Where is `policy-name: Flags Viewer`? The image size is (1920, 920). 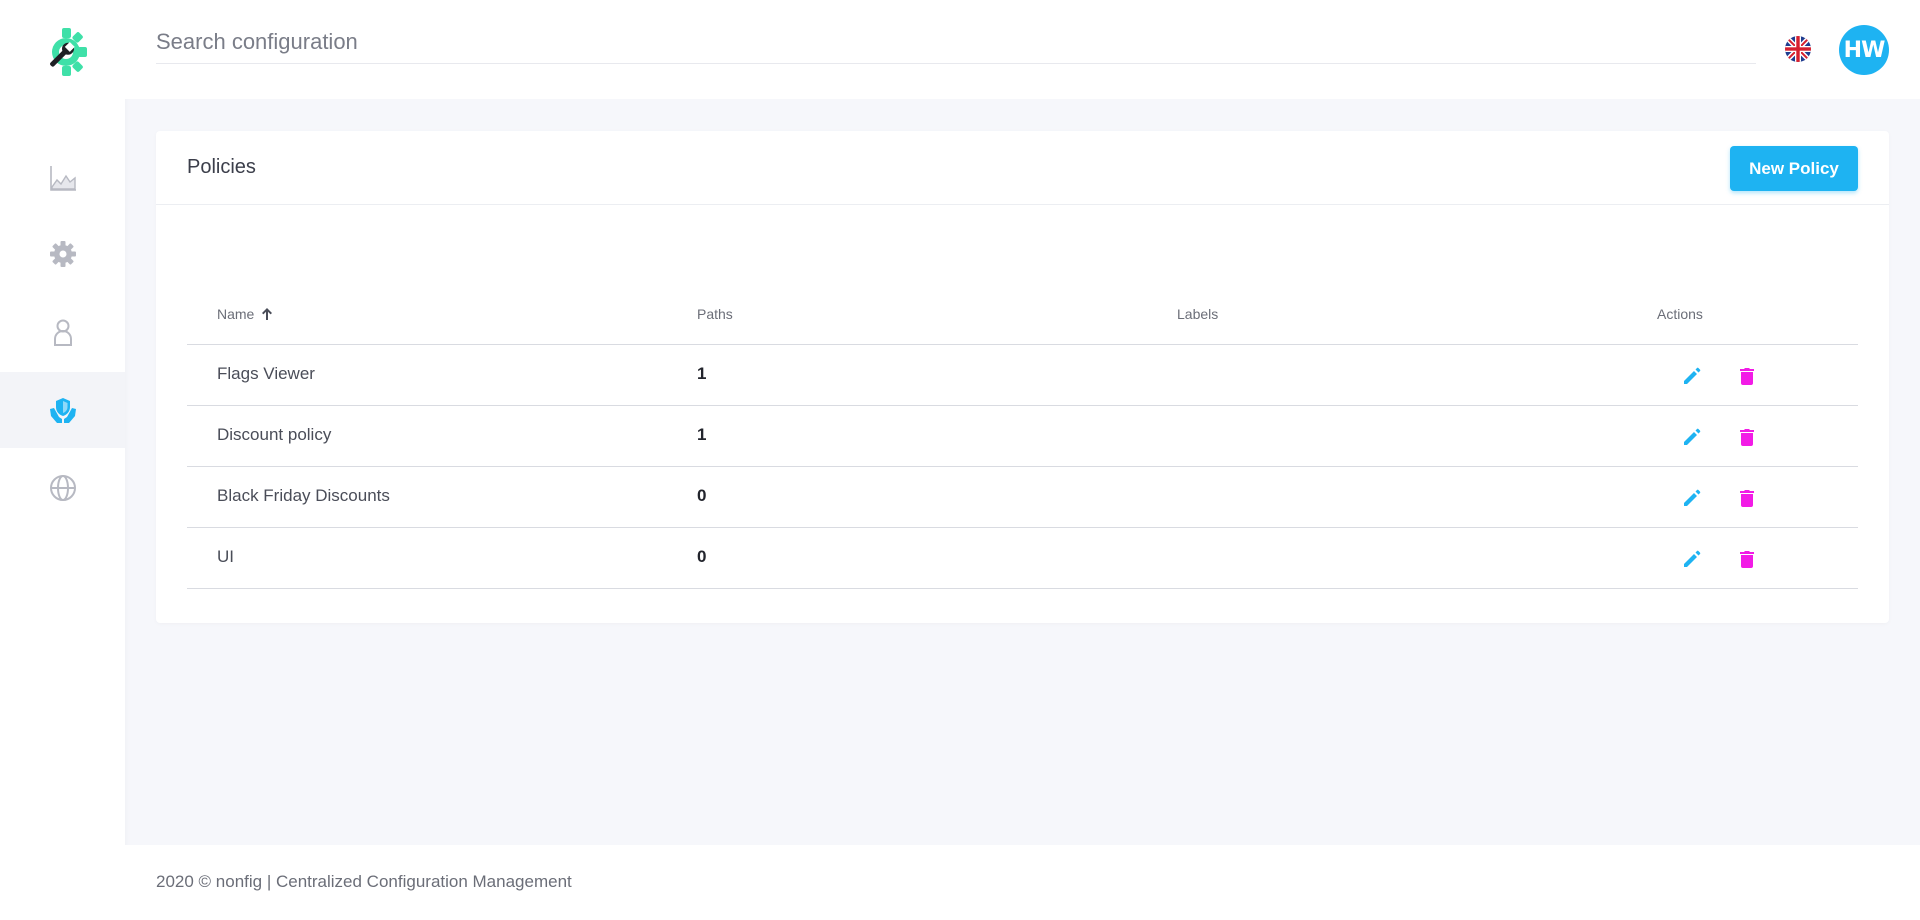
policy-name: Flags Viewer is located at coordinates (266, 373).